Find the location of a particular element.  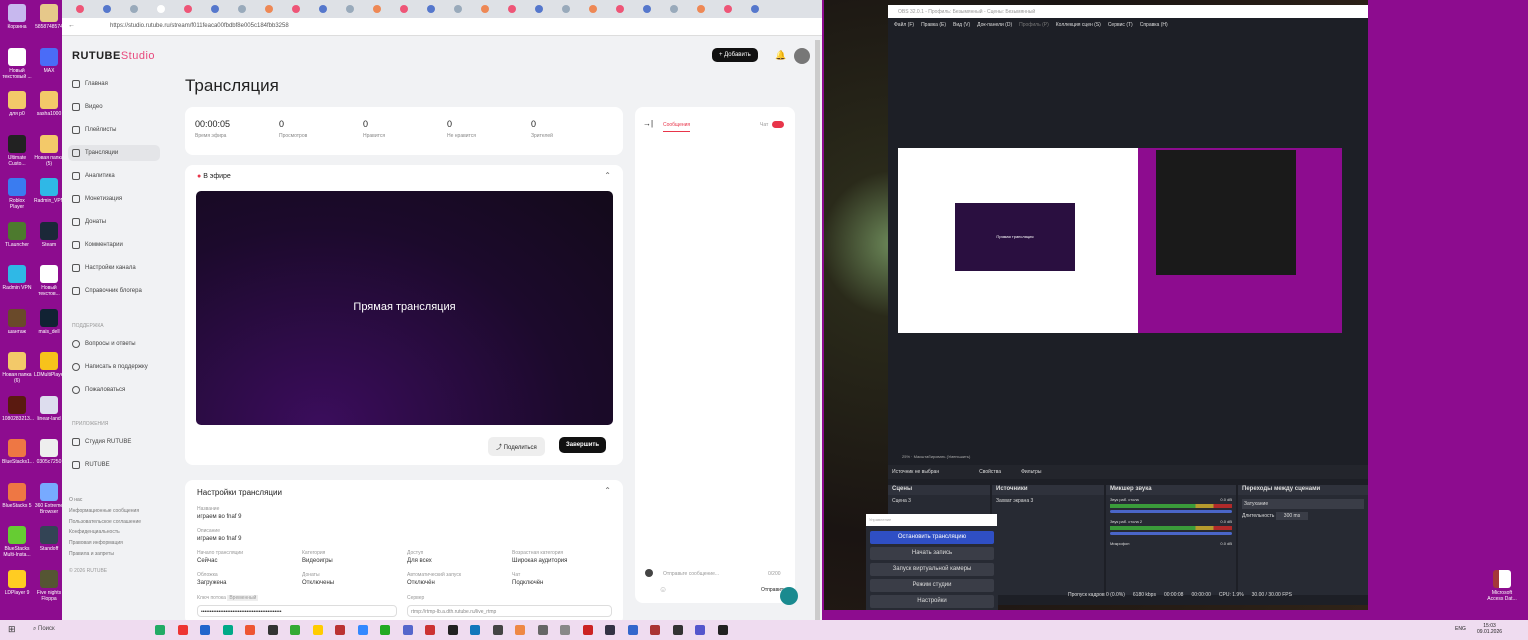

transition-select: Затухание is located at coordinates (1303, 504).